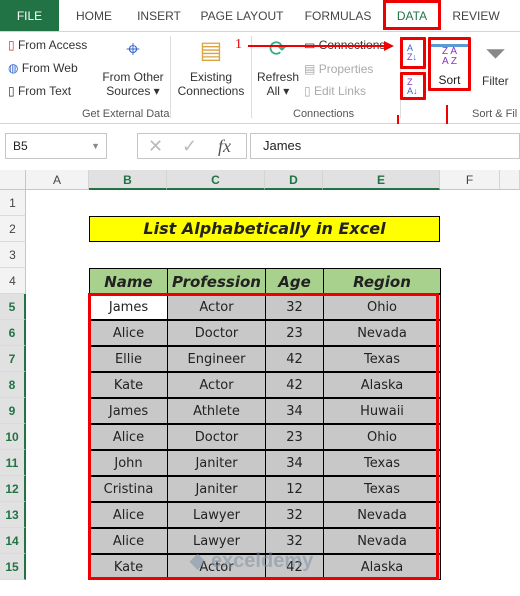  I want to click on header-name: Name, so click(128, 281).